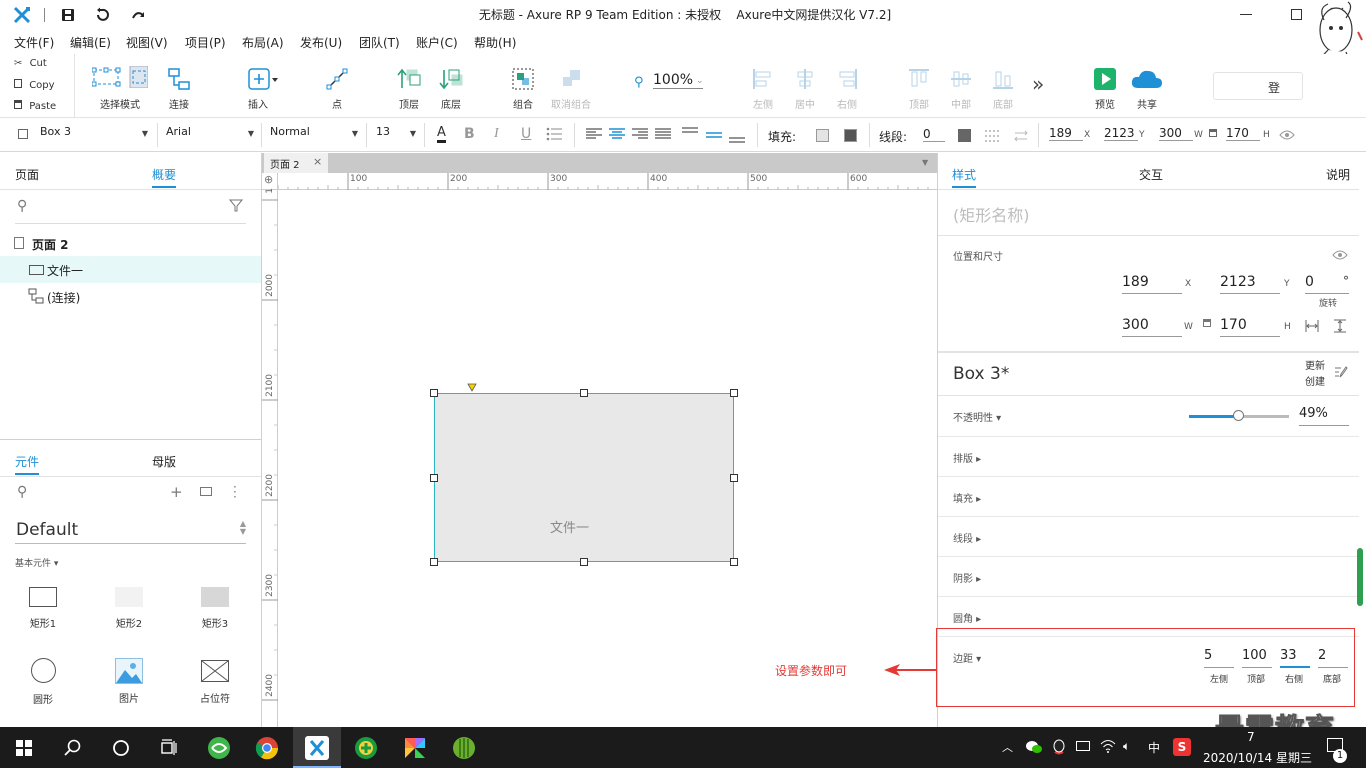 This screenshot has width=1366, height=768. I want to click on menu-file: 文件(F), so click(34, 42).